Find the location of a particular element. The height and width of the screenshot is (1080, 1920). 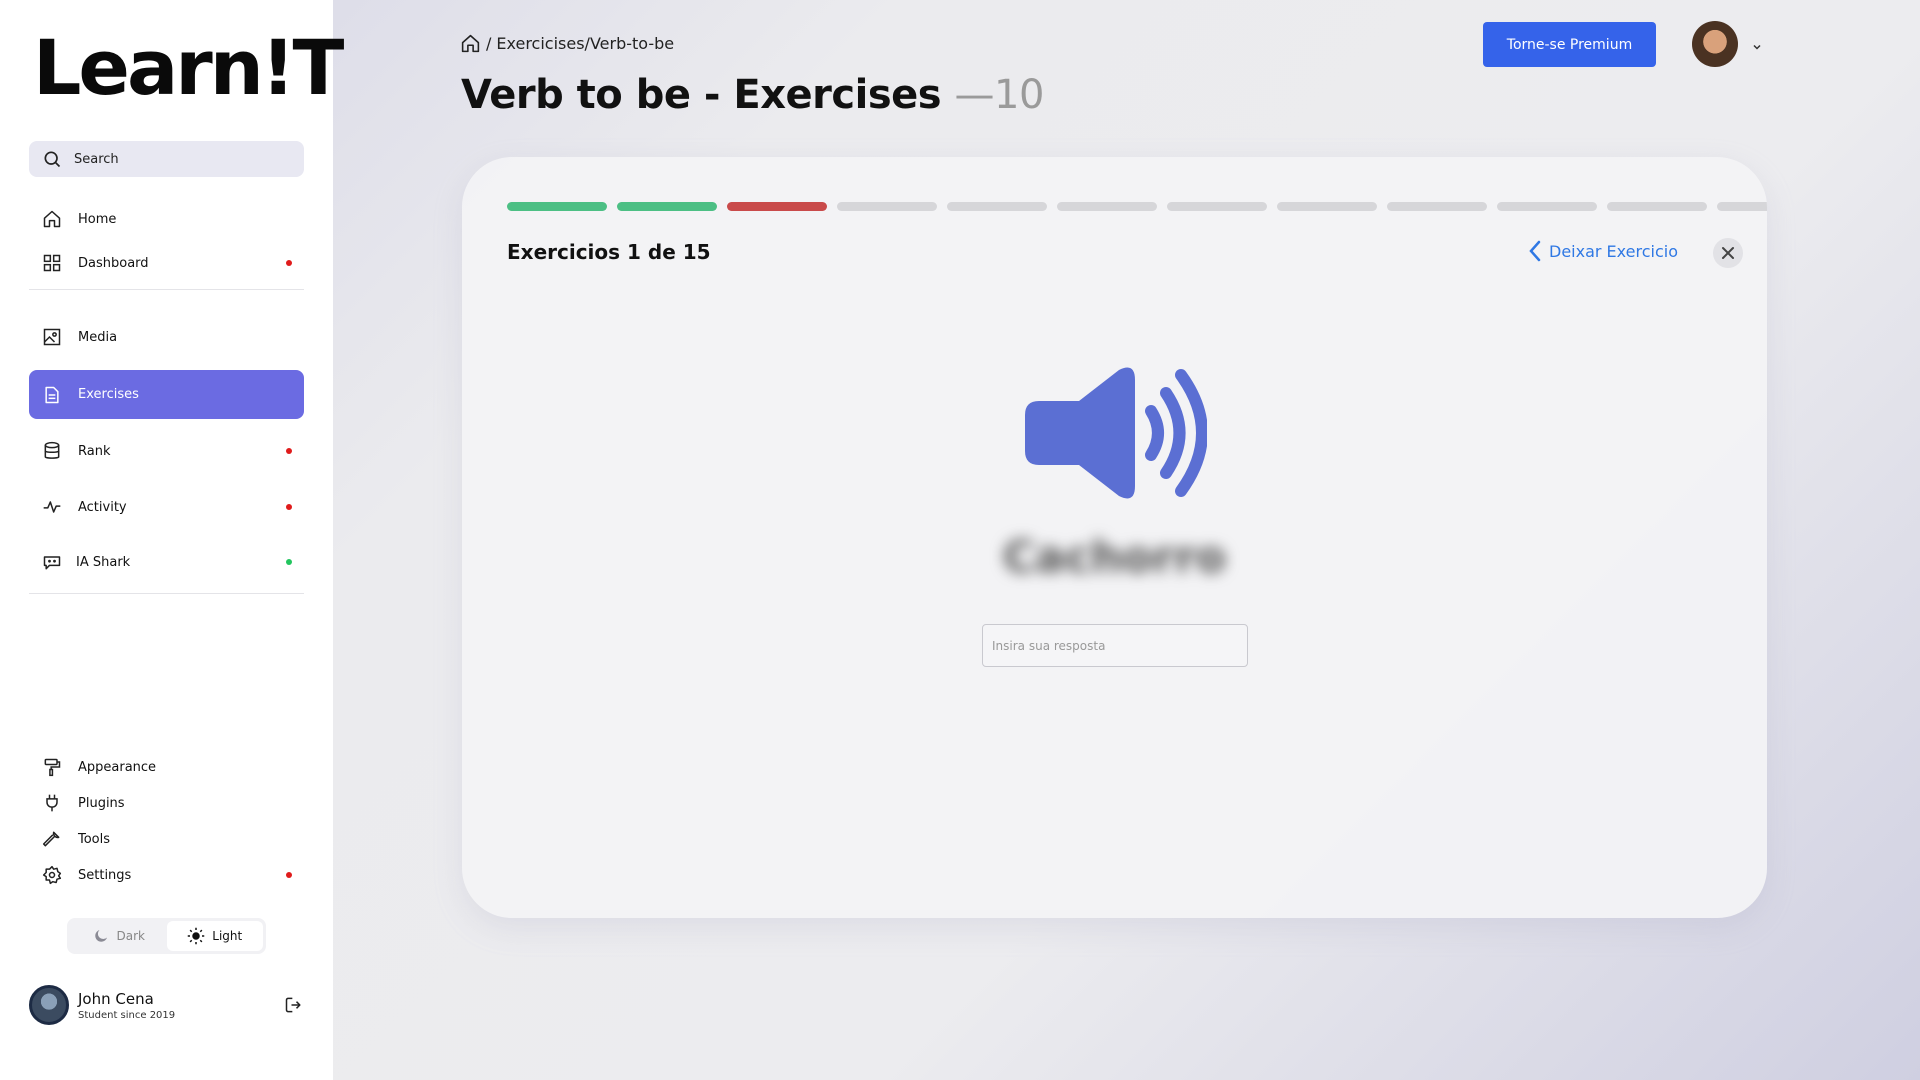

user-name: John Cena is located at coordinates (116, 998).